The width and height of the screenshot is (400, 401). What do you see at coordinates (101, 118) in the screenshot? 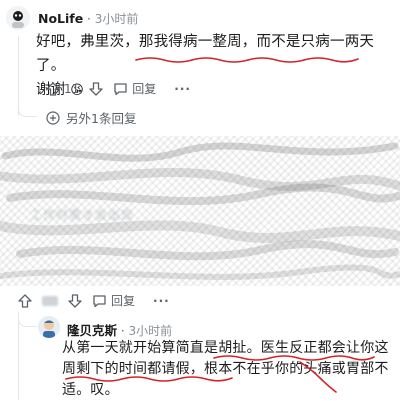
I see `more-replies-label: 另外1条回复` at bounding box center [101, 118].